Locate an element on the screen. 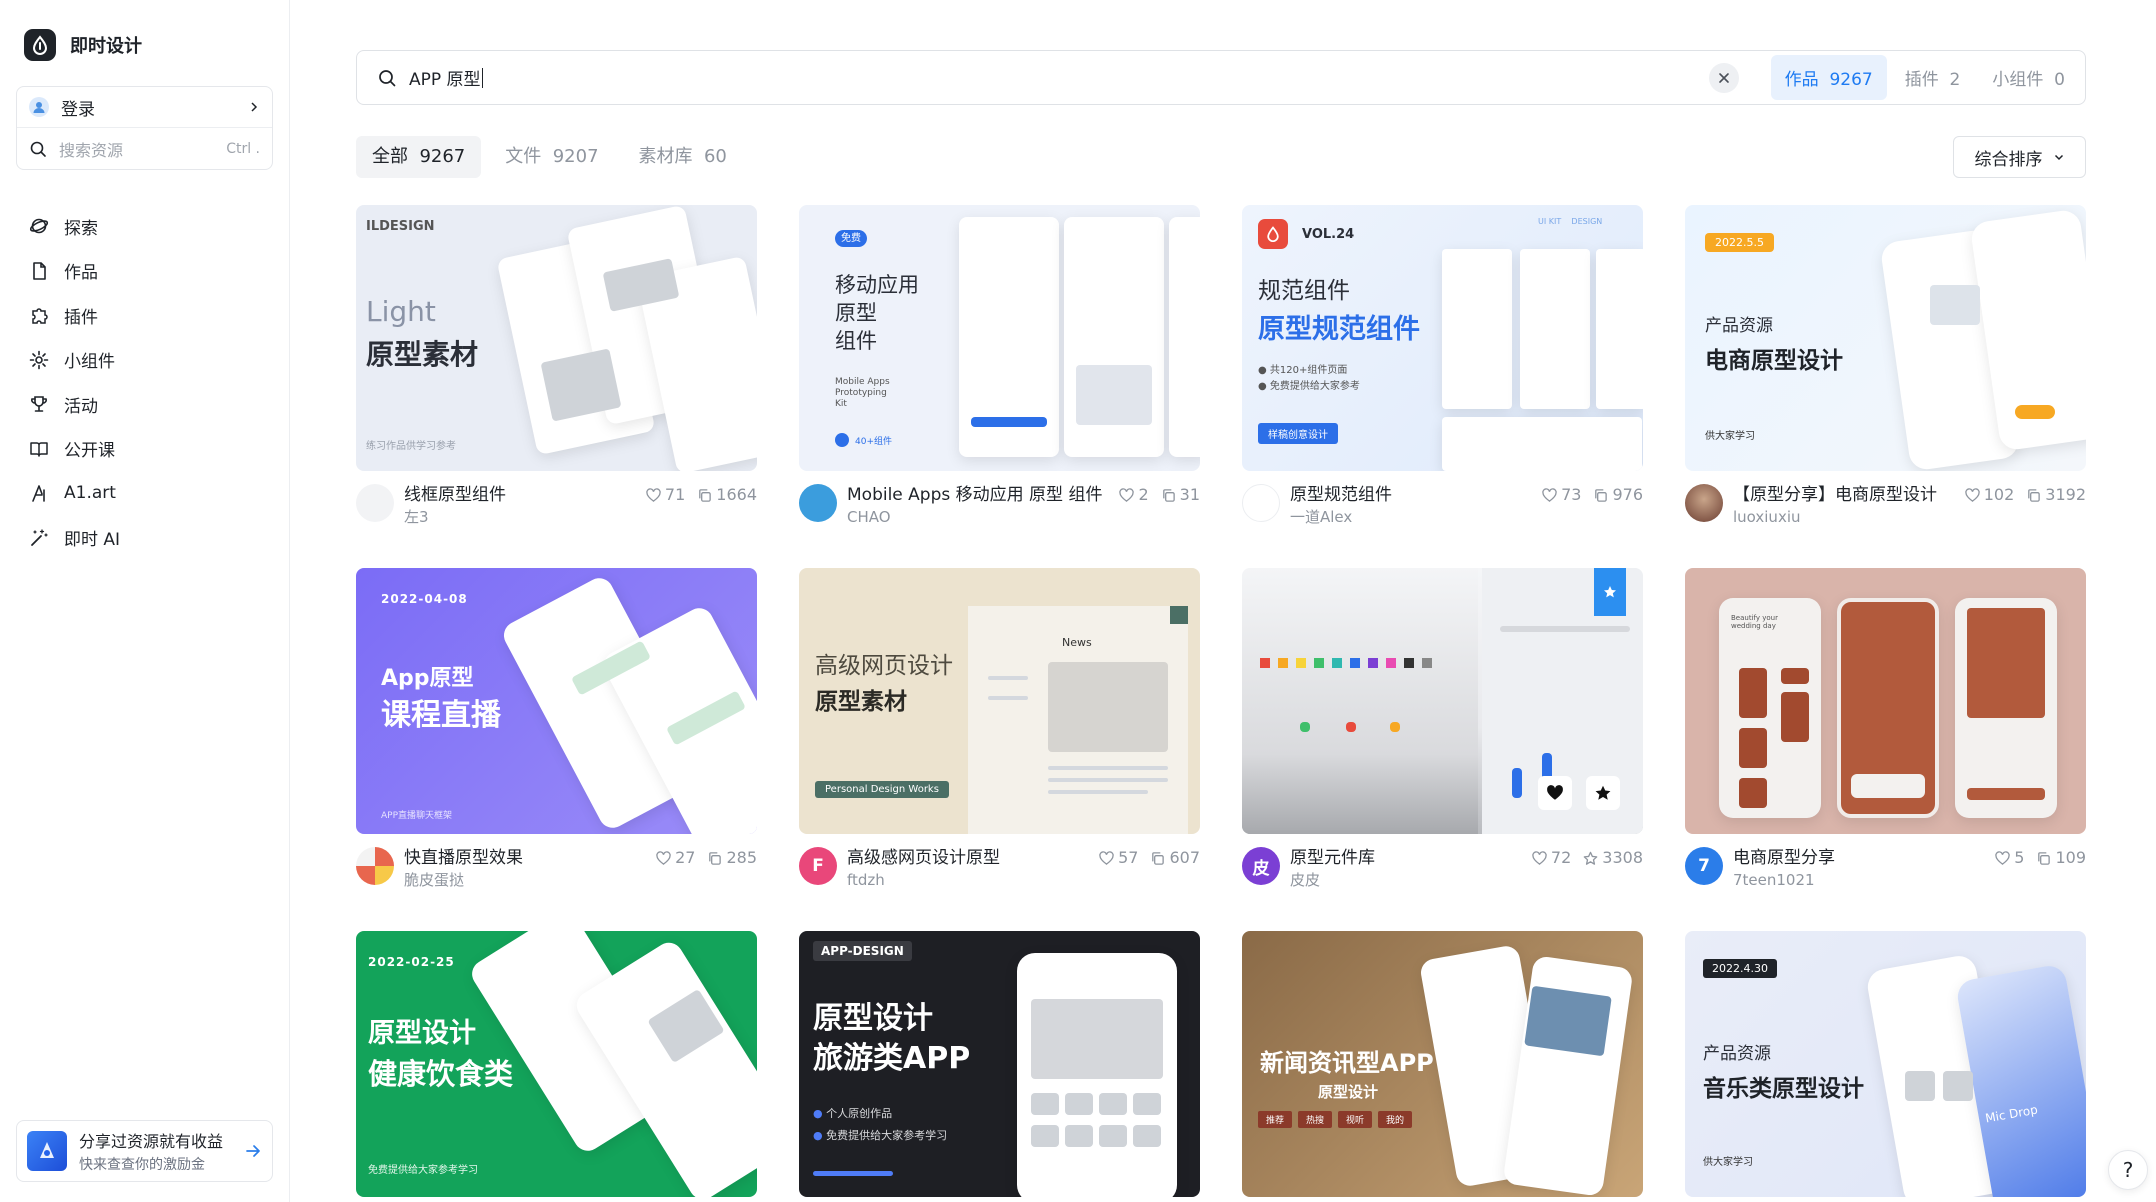  sidebar-item-label: 插件 is located at coordinates (81, 317).